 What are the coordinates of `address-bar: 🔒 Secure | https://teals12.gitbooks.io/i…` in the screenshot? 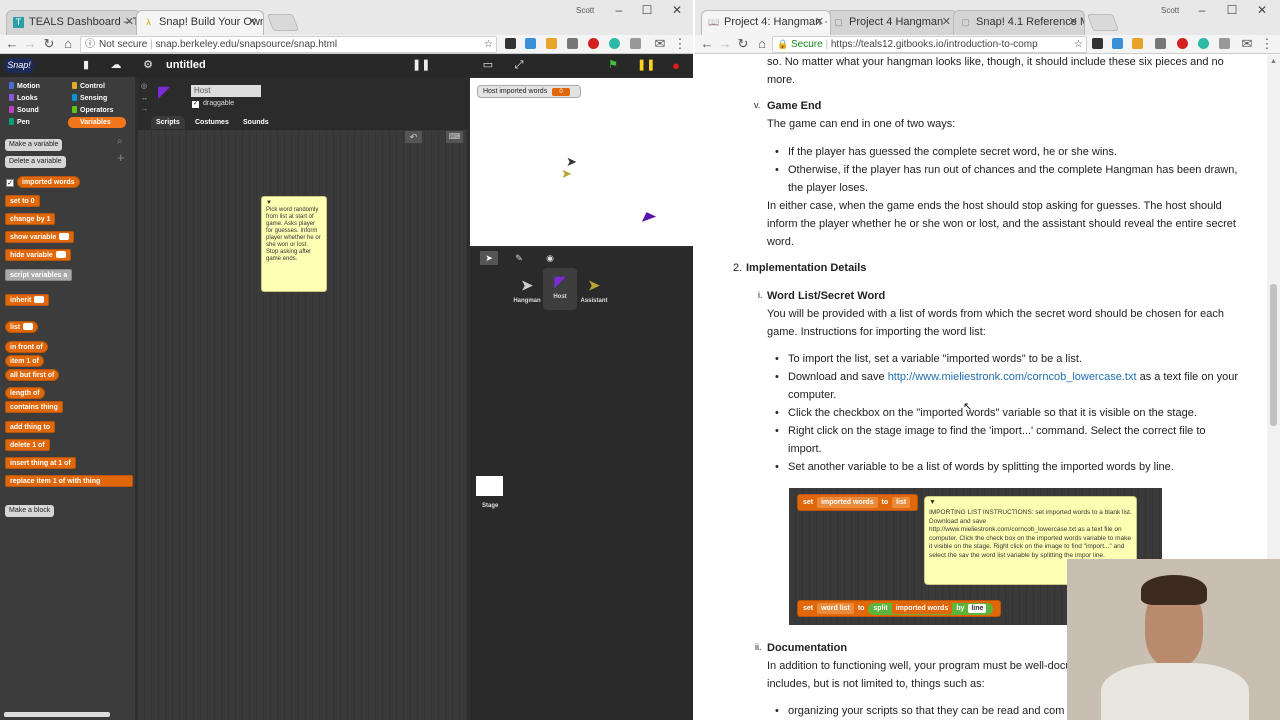 It's located at (929, 44).